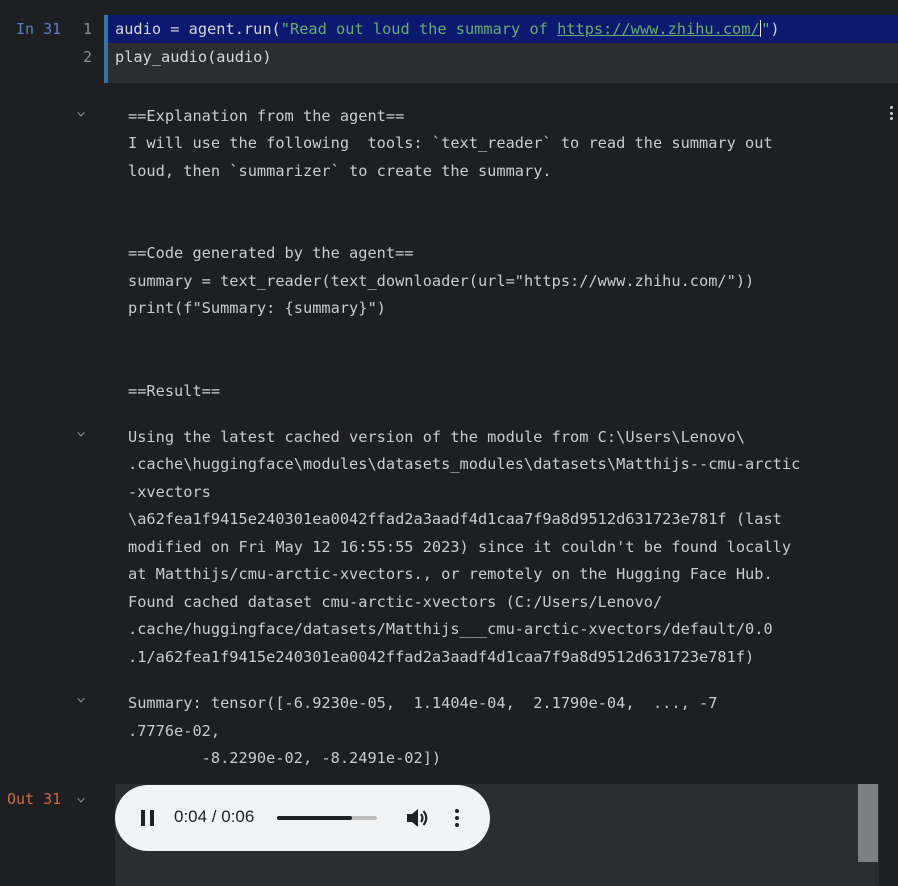 The height and width of the screenshot is (886, 898). I want to click on output-line: .7776e-02,, so click(174, 731).